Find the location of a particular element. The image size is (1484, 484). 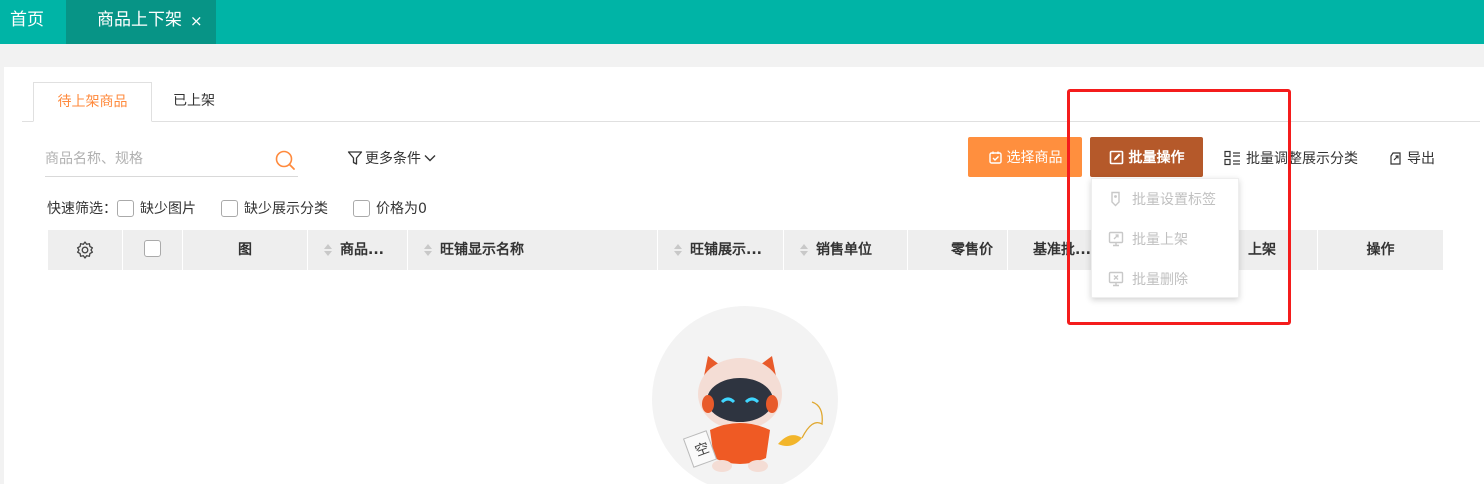

filter-price-zero: 价格为0 is located at coordinates (390, 208).